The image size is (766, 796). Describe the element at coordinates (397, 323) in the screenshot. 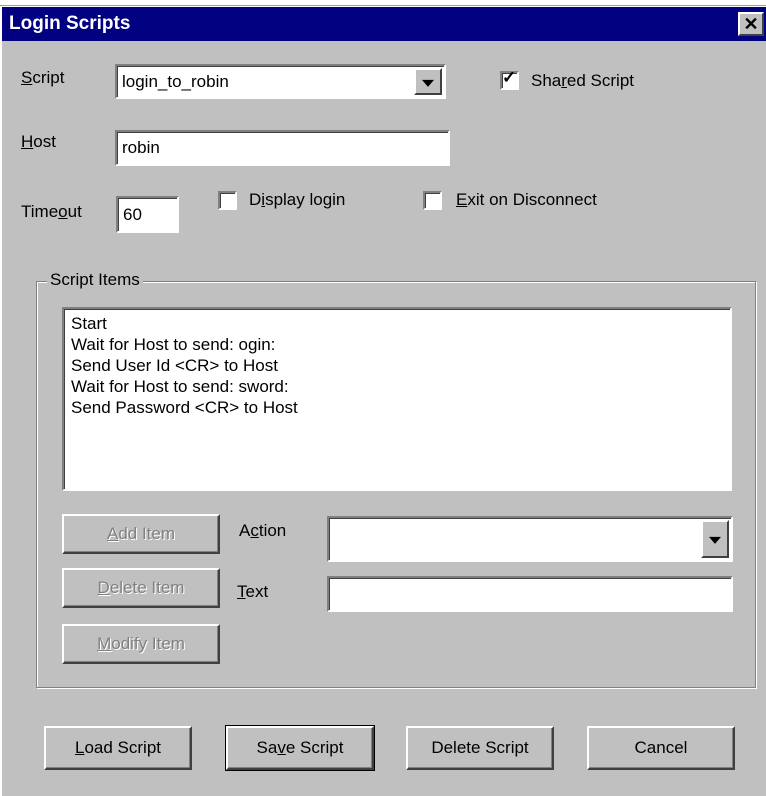

I see `list-item: Start` at that location.